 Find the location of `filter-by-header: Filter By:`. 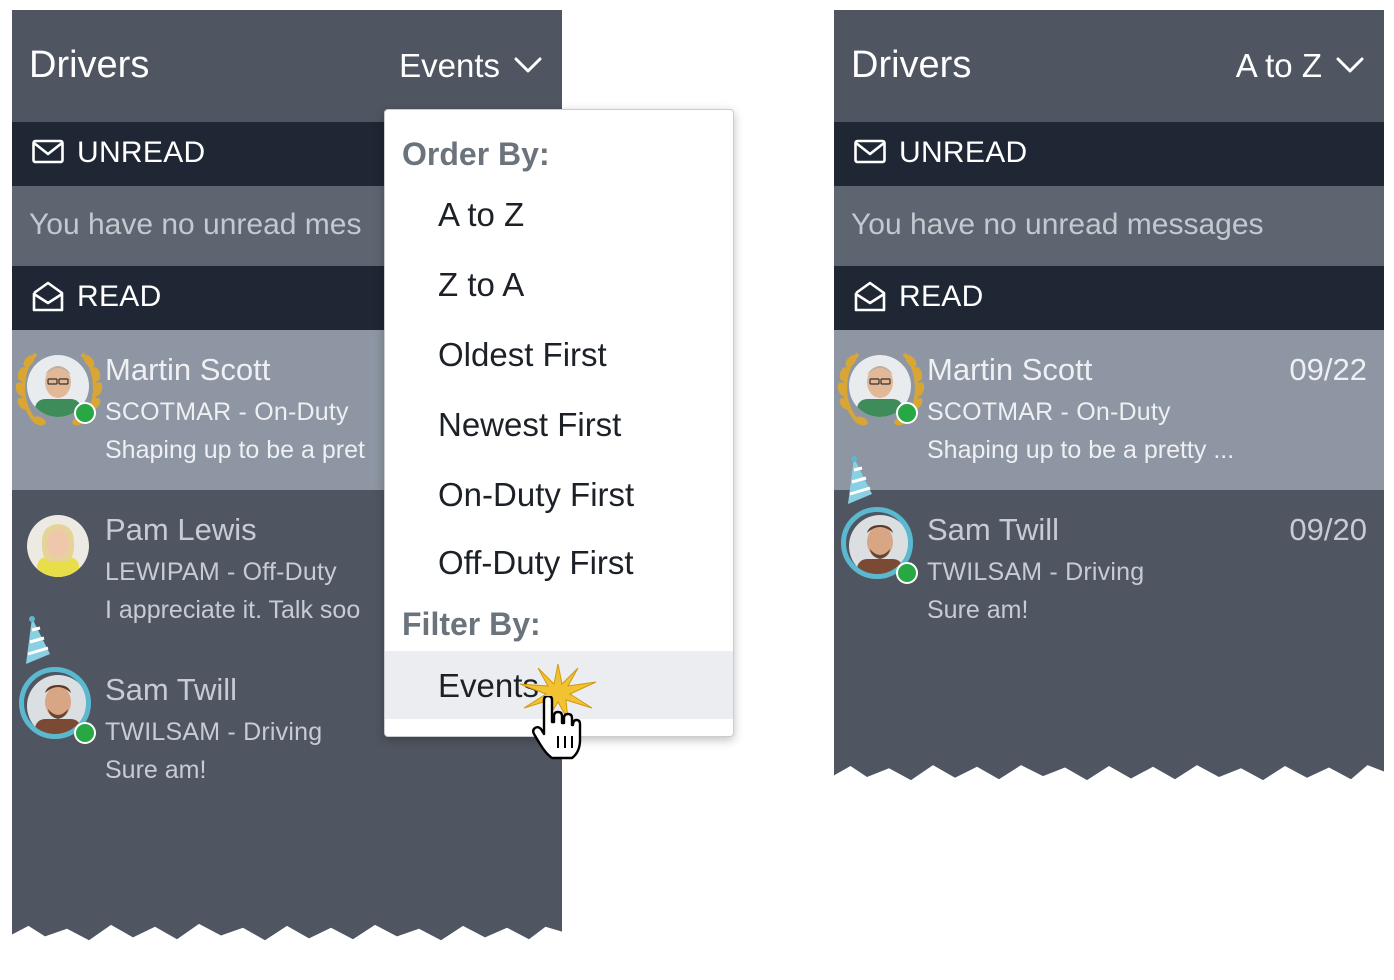

filter-by-header: Filter By: is located at coordinates (471, 624).